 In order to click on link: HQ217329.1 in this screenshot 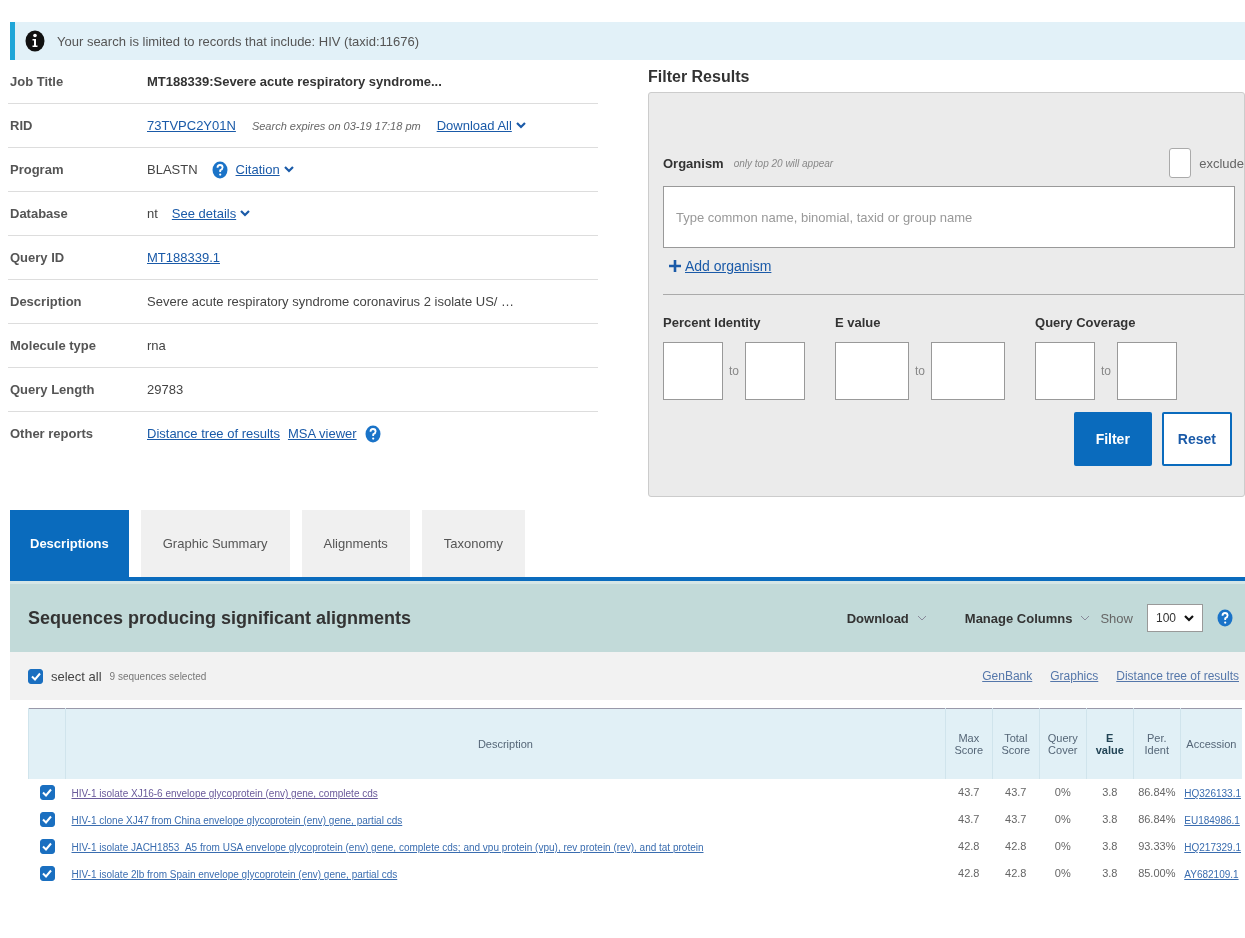, I will do `click(1212, 847)`.